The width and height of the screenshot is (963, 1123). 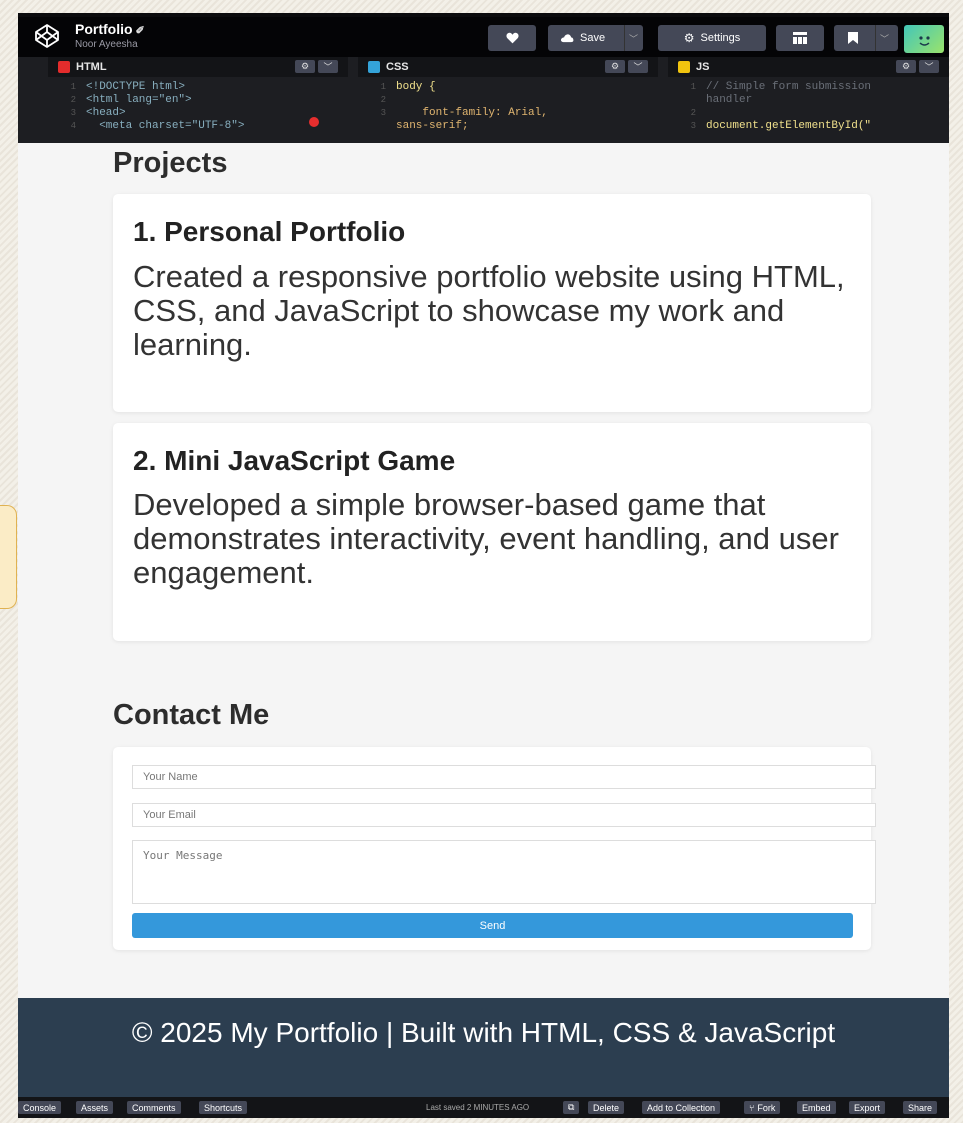 I want to click on settings-button: ⚙ Settings, so click(x=712, y=38).